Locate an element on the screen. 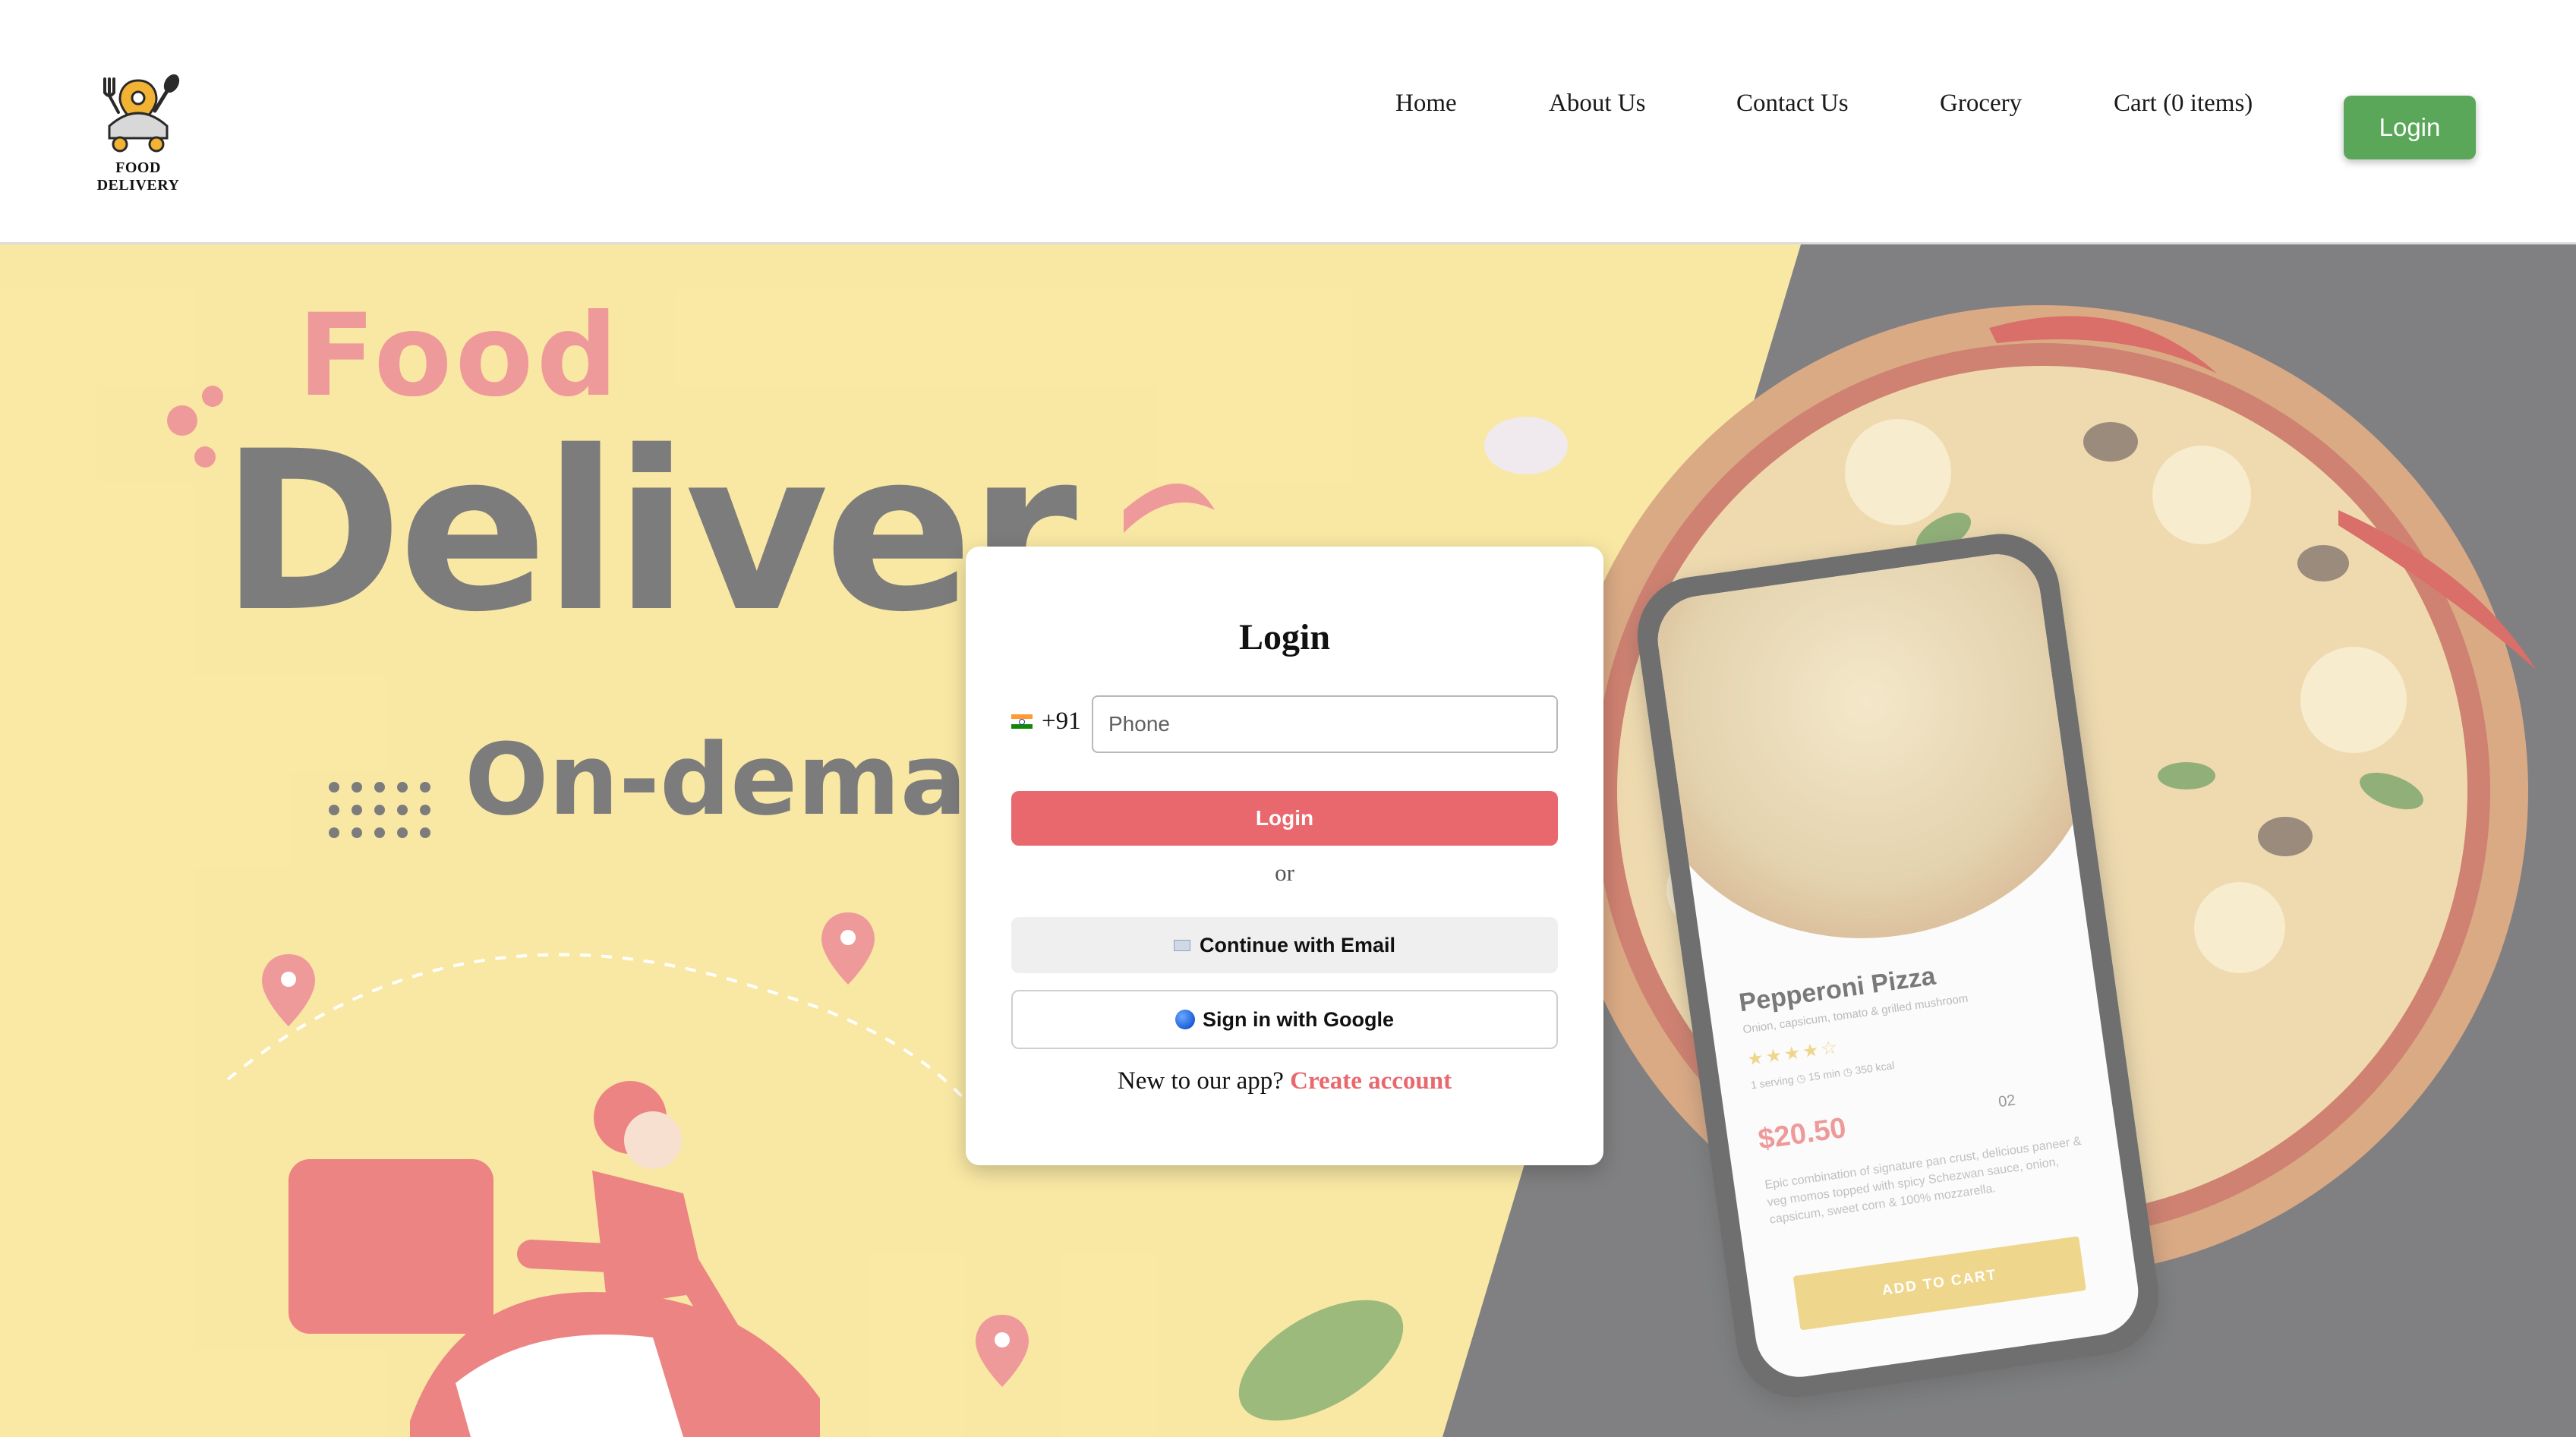 This screenshot has width=2576, height=1437. new-user-text: New to our app? is located at coordinates (1200, 1081).